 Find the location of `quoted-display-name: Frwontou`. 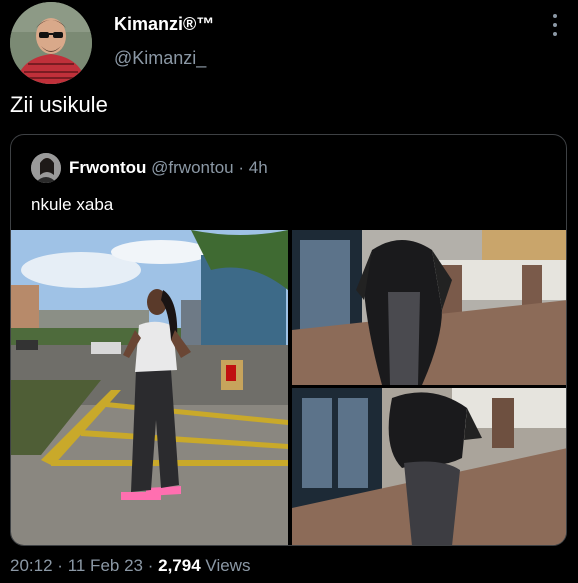

quoted-display-name: Frwontou is located at coordinates (107, 167).